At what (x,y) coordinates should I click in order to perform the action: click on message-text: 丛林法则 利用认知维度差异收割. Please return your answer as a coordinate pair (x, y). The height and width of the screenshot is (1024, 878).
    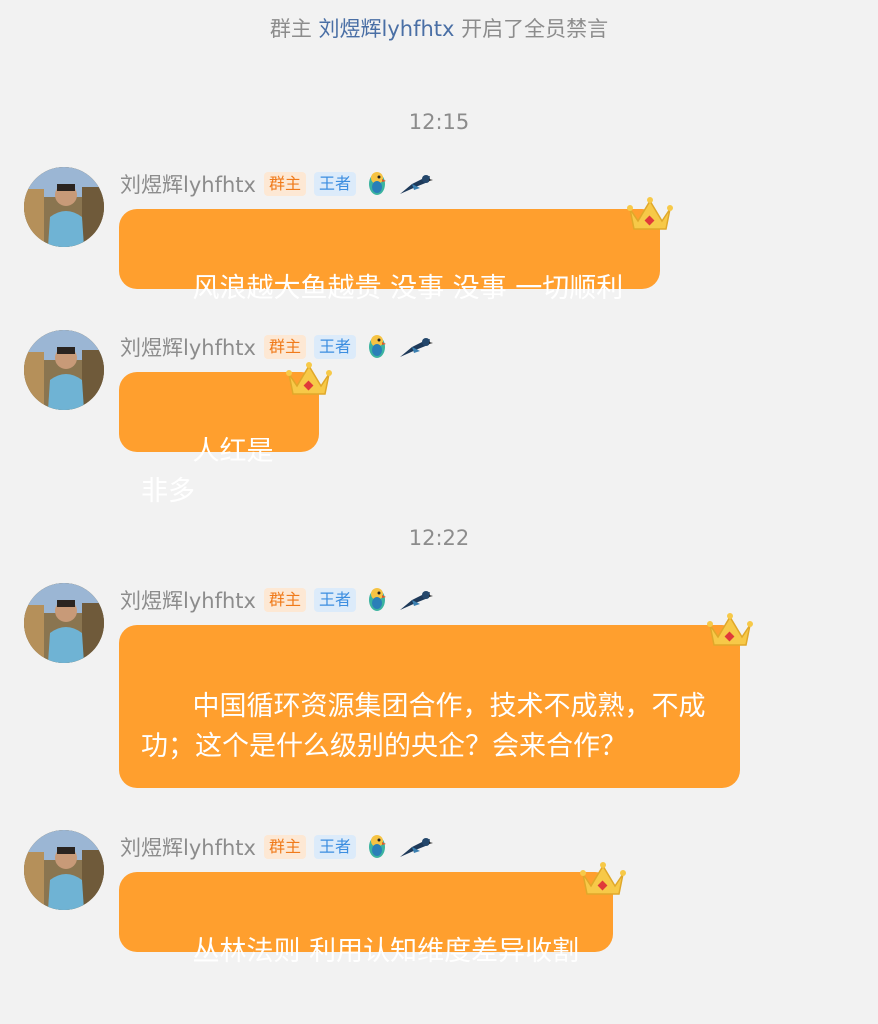
    Looking at the image, I should click on (386, 951).